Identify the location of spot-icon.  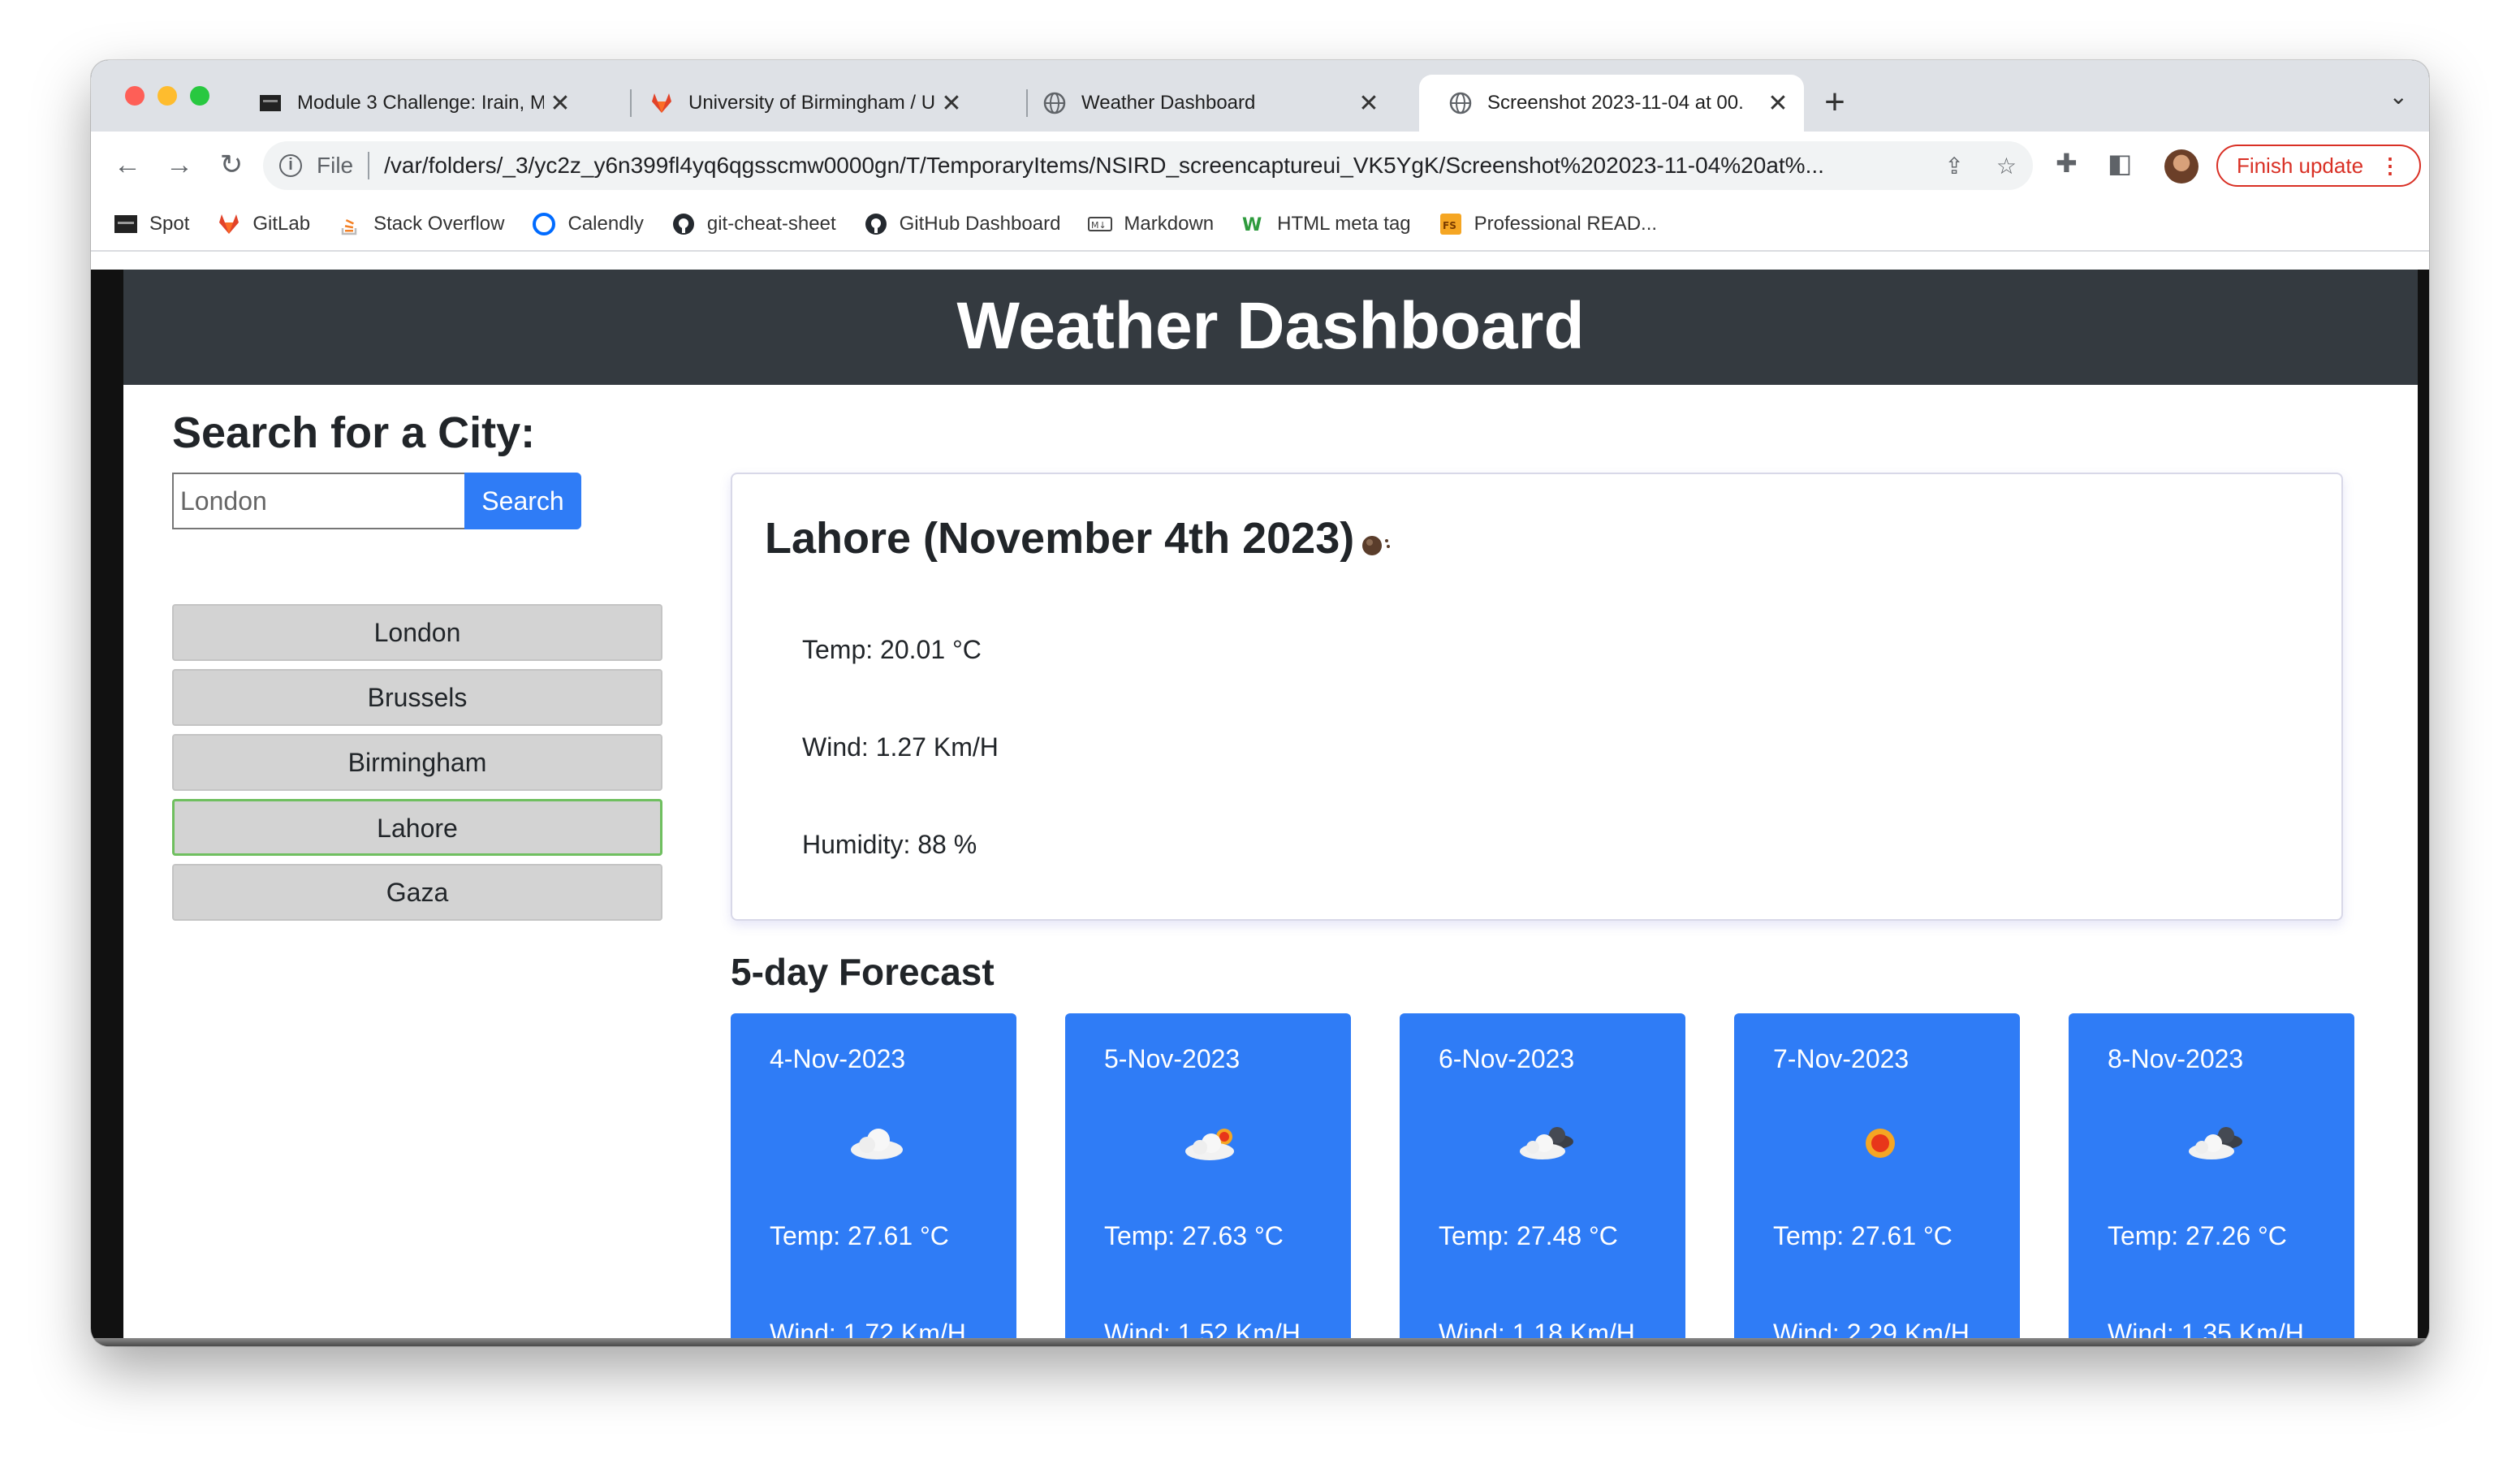
(126, 224).